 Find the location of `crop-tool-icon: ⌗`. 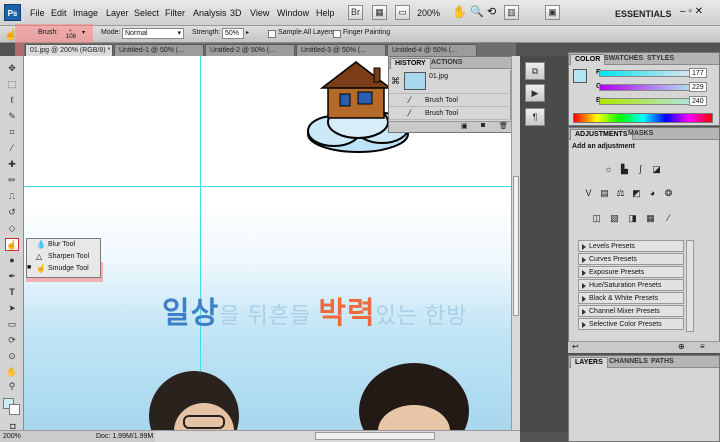

crop-tool-icon: ⌗ is located at coordinates (12, 132).